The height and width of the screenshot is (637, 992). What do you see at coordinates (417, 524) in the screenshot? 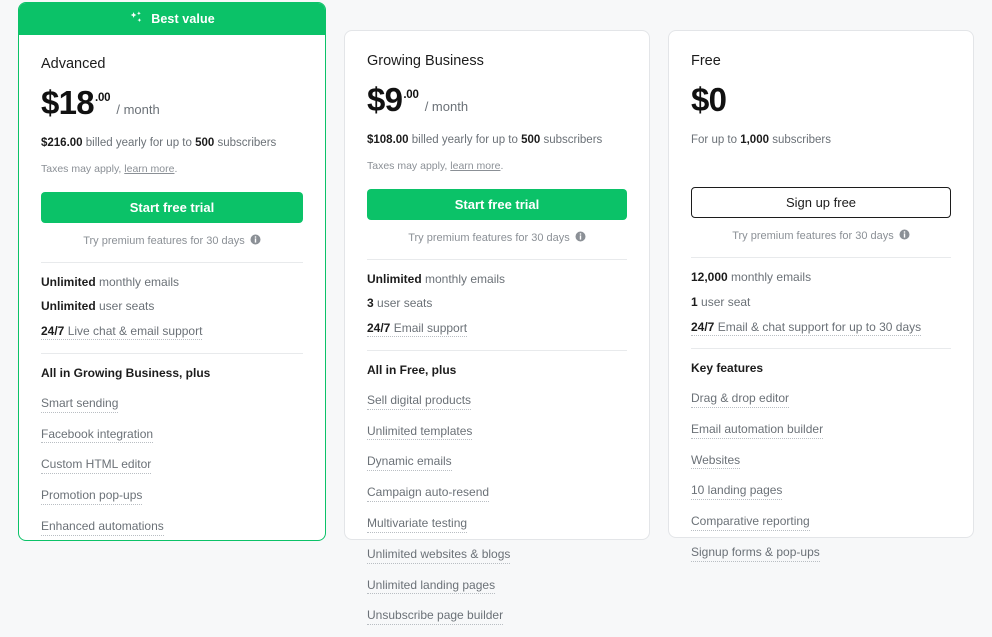
I see `feature-item: Multivariate testing` at bounding box center [417, 524].